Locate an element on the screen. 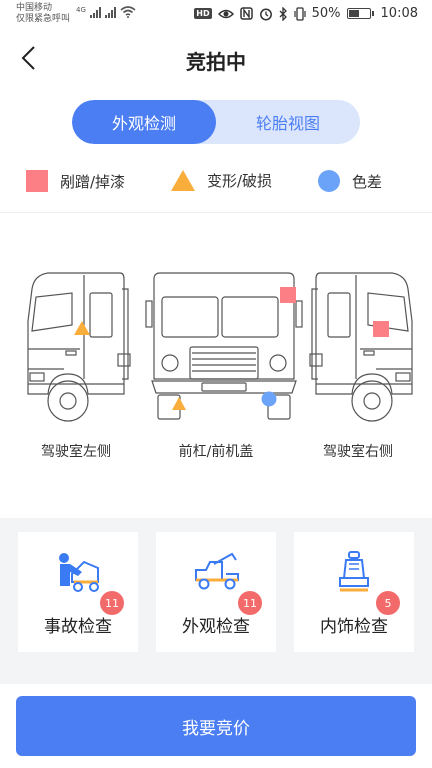  color-diff-marker is located at coordinates (269, 399).